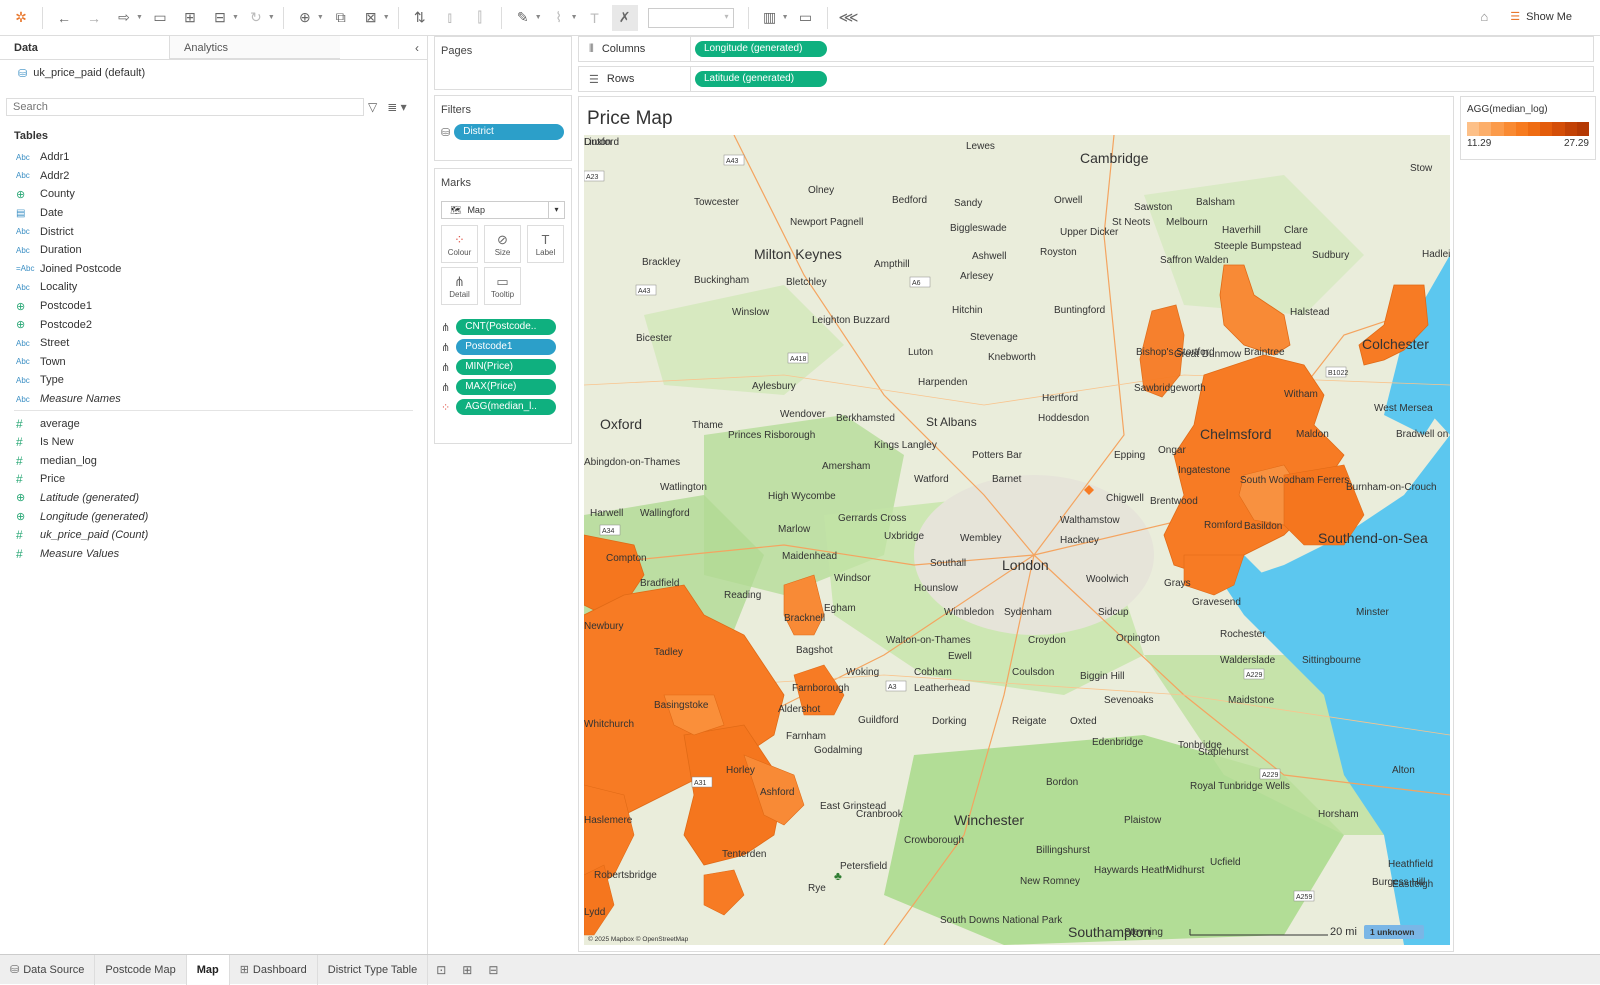 Image resolution: width=1600 pixels, height=985 pixels. I want to click on field-item: ▤ Date, so click(213, 213).